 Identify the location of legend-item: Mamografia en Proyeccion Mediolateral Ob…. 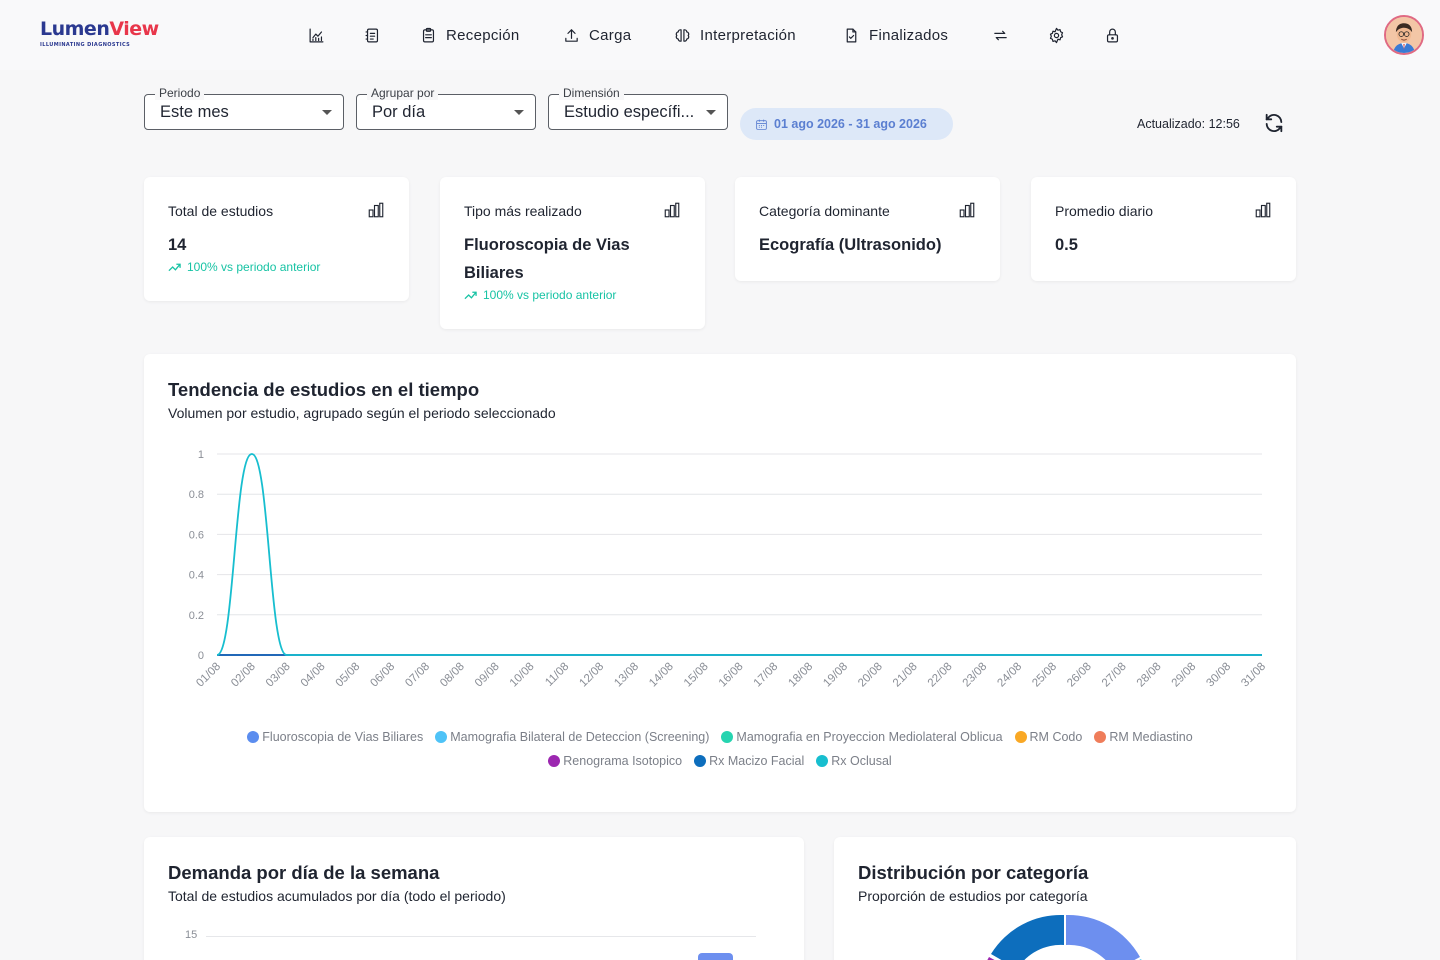
(862, 737).